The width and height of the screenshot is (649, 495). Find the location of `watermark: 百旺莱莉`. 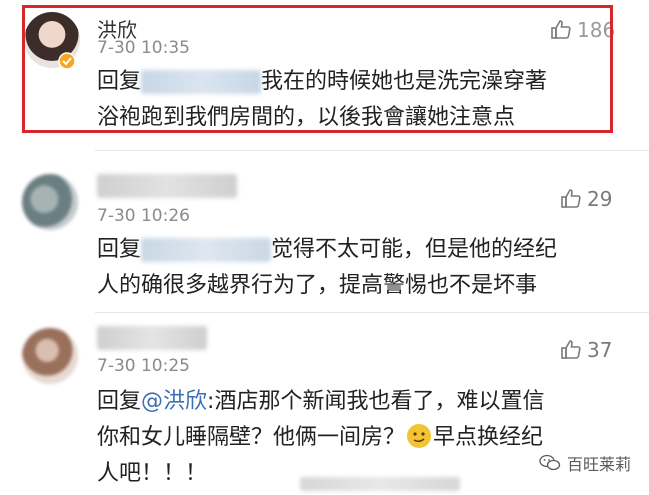

watermark: 百旺莱莉 is located at coordinates (584, 463).